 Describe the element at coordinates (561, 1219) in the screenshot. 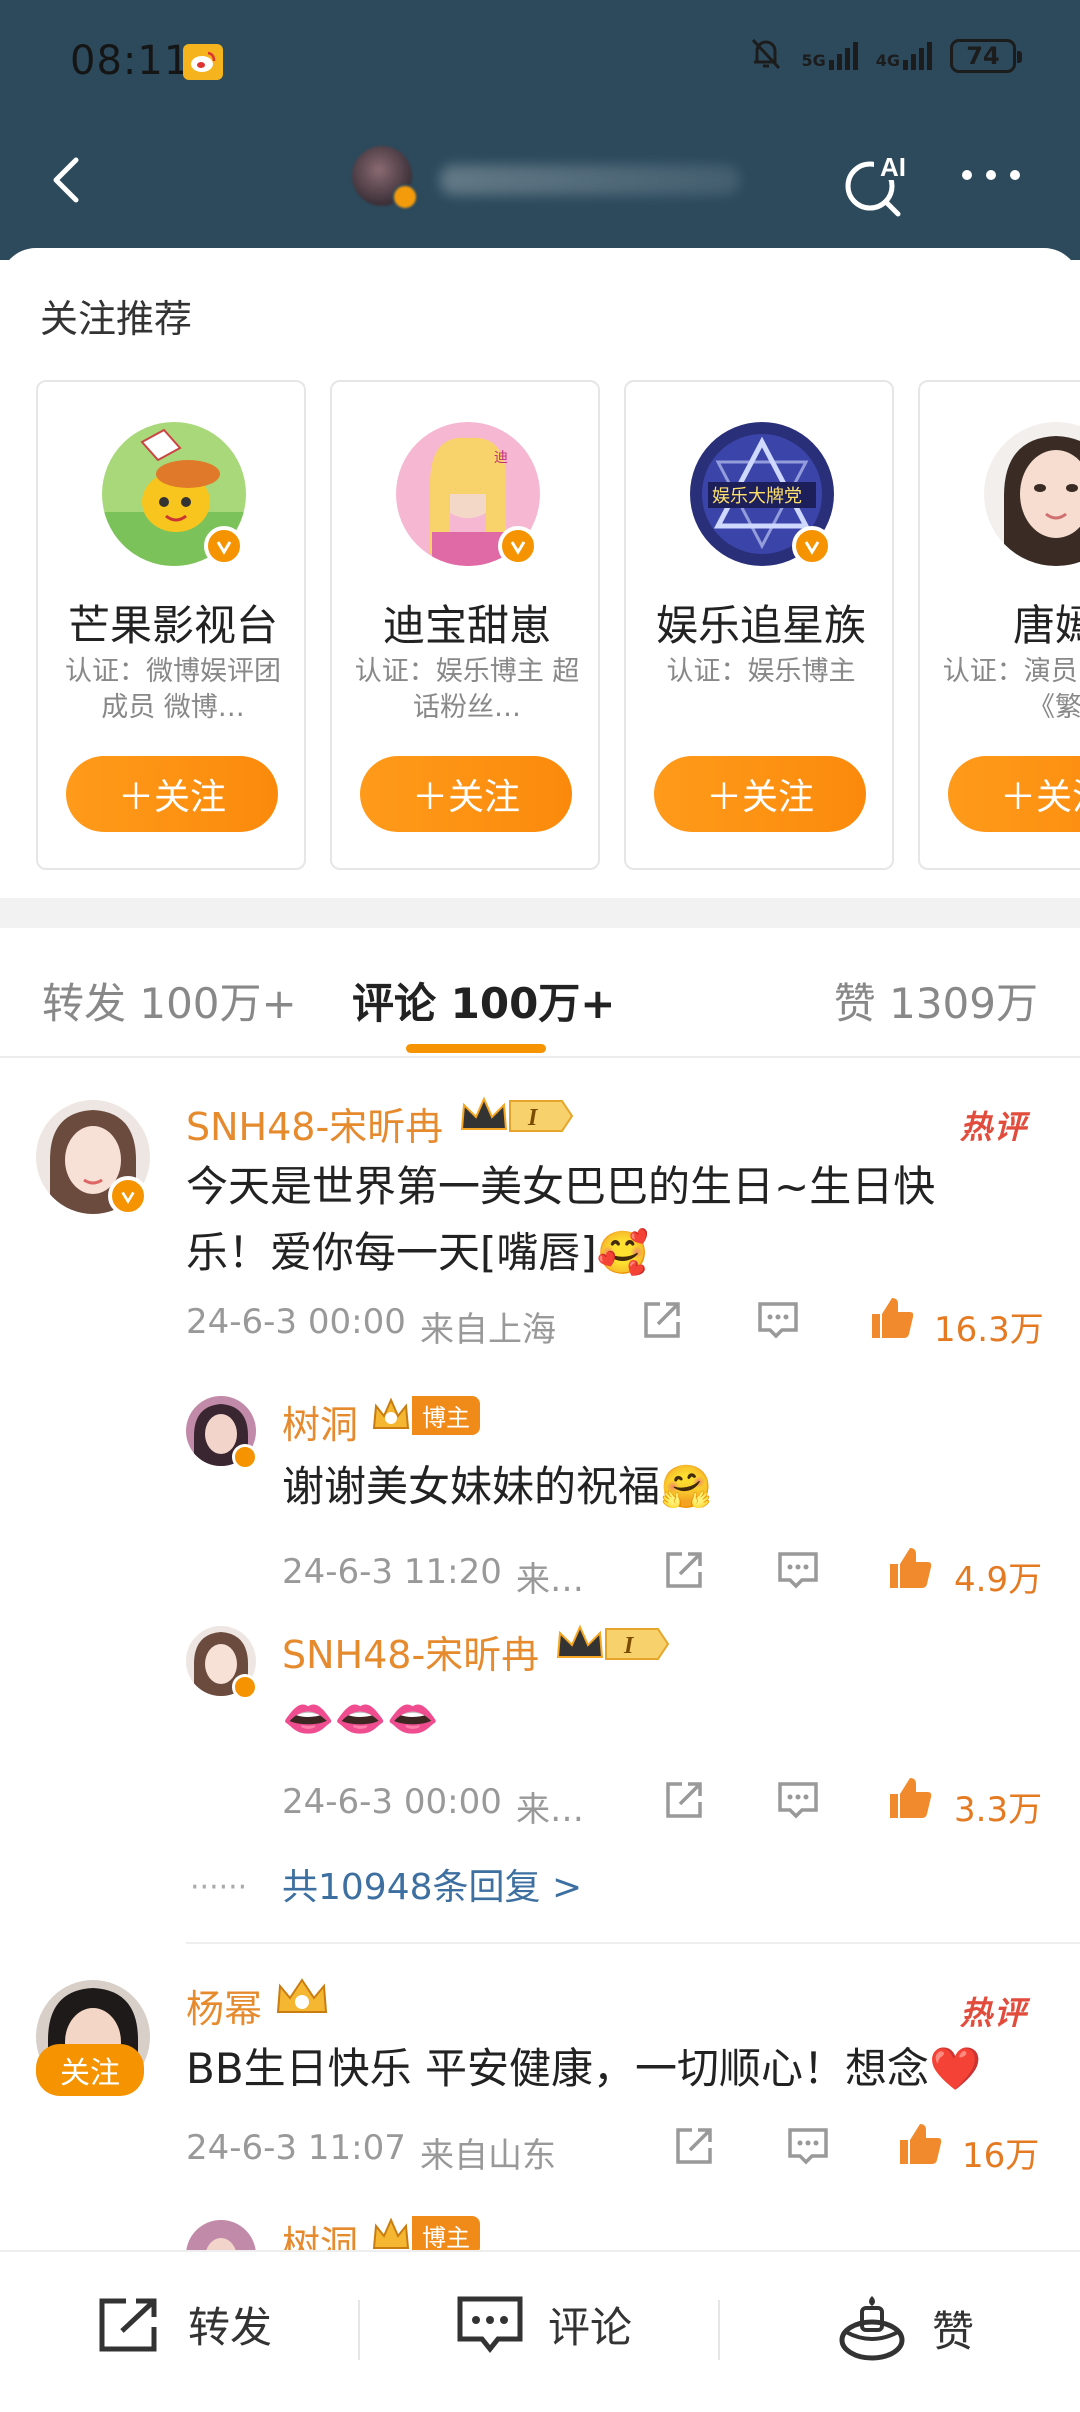

I see `comment-text: 今天是世界第一美女巴巴的生日~生日快乐！爱你每一天[嘴唇]🥰` at that location.